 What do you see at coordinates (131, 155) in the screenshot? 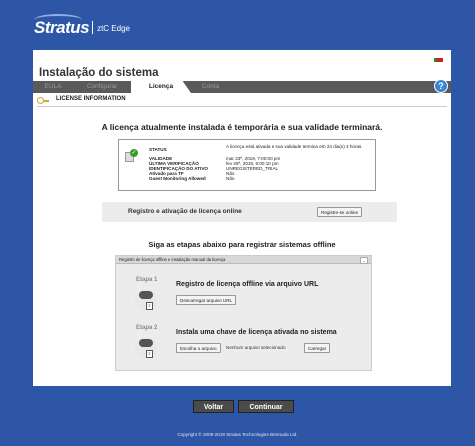
I see `license-valid-icon: ✓` at bounding box center [131, 155].